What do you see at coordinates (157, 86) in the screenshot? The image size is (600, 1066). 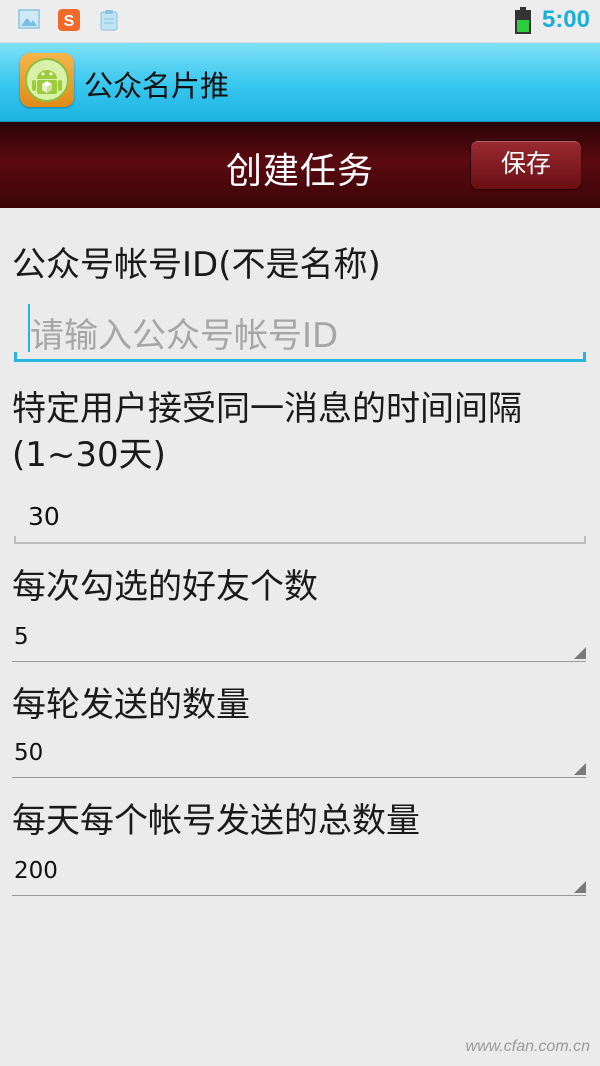 I see `app-title: 公众名片推` at bounding box center [157, 86].